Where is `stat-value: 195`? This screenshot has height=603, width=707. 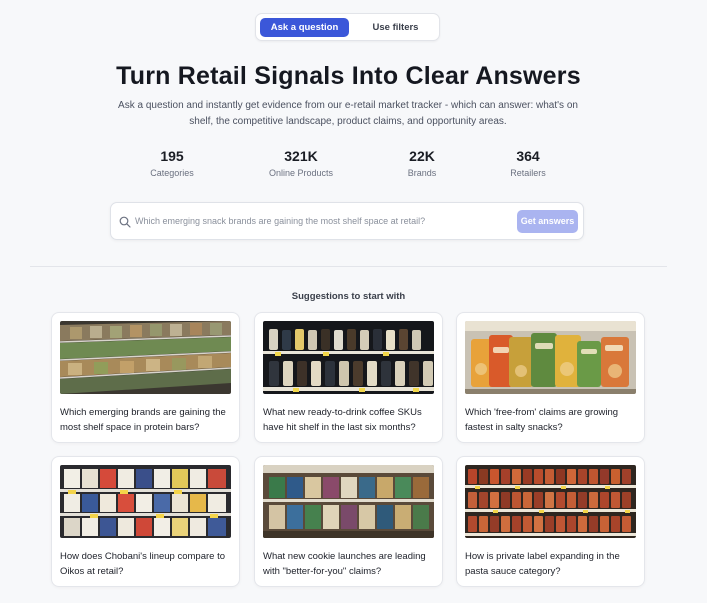 stat-value: 195 is located at coordinates (172, 156).